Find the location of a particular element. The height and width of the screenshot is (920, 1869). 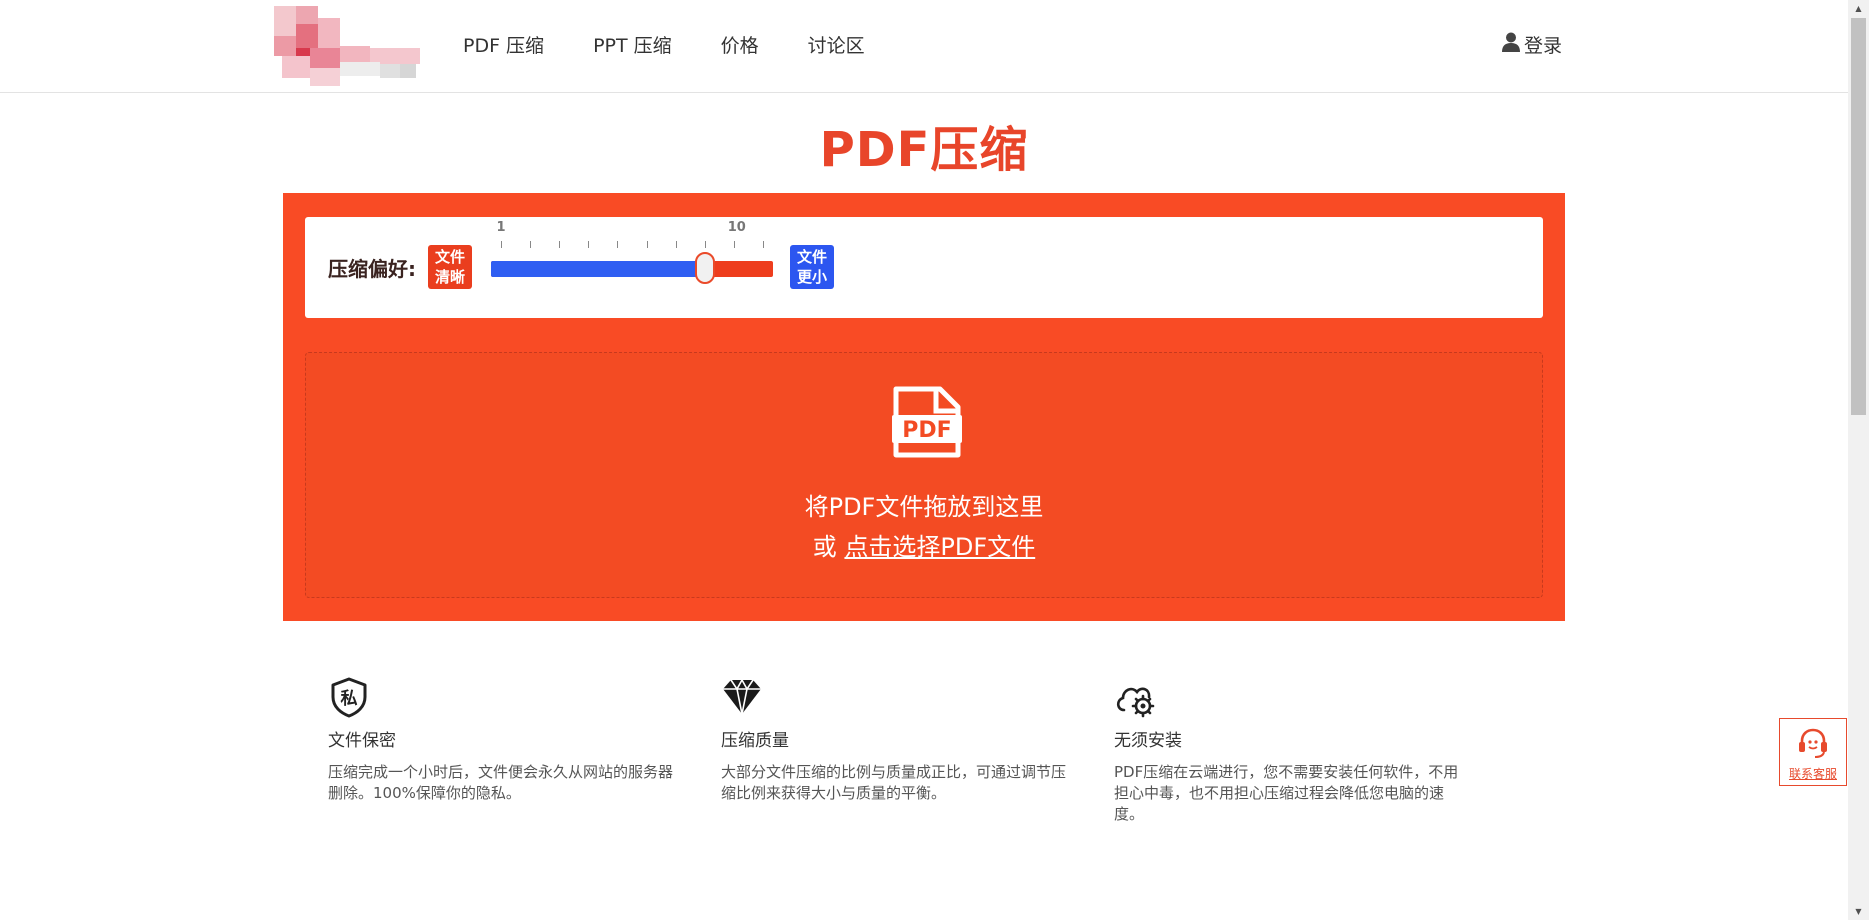

feature-title: 文件保密 is located at coordinates (362, 741).